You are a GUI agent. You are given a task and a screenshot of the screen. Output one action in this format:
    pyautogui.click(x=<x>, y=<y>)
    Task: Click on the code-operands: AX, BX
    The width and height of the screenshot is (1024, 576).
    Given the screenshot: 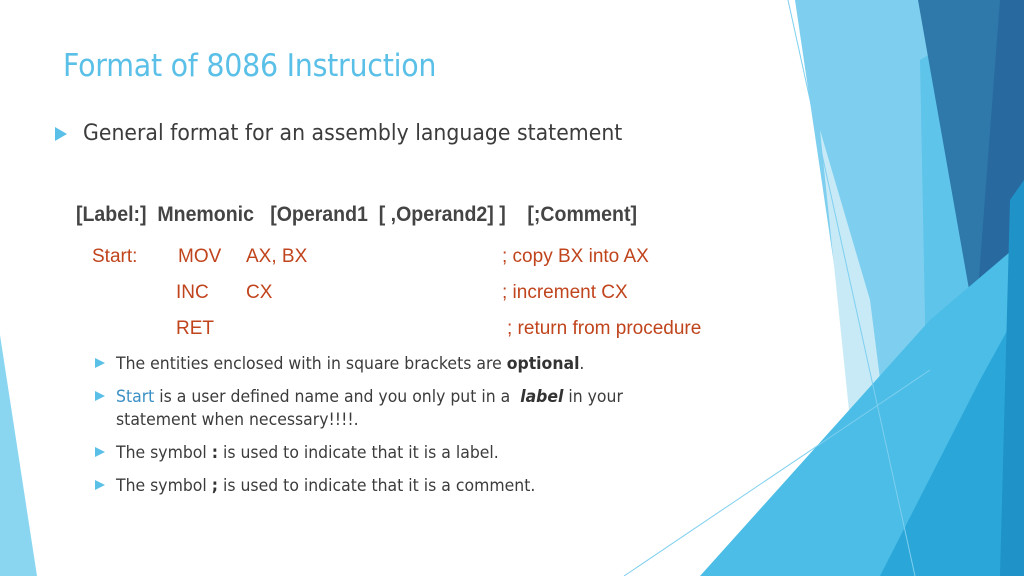 What is the action you would take?
    pyautogui.click(x=277, y=256)
    